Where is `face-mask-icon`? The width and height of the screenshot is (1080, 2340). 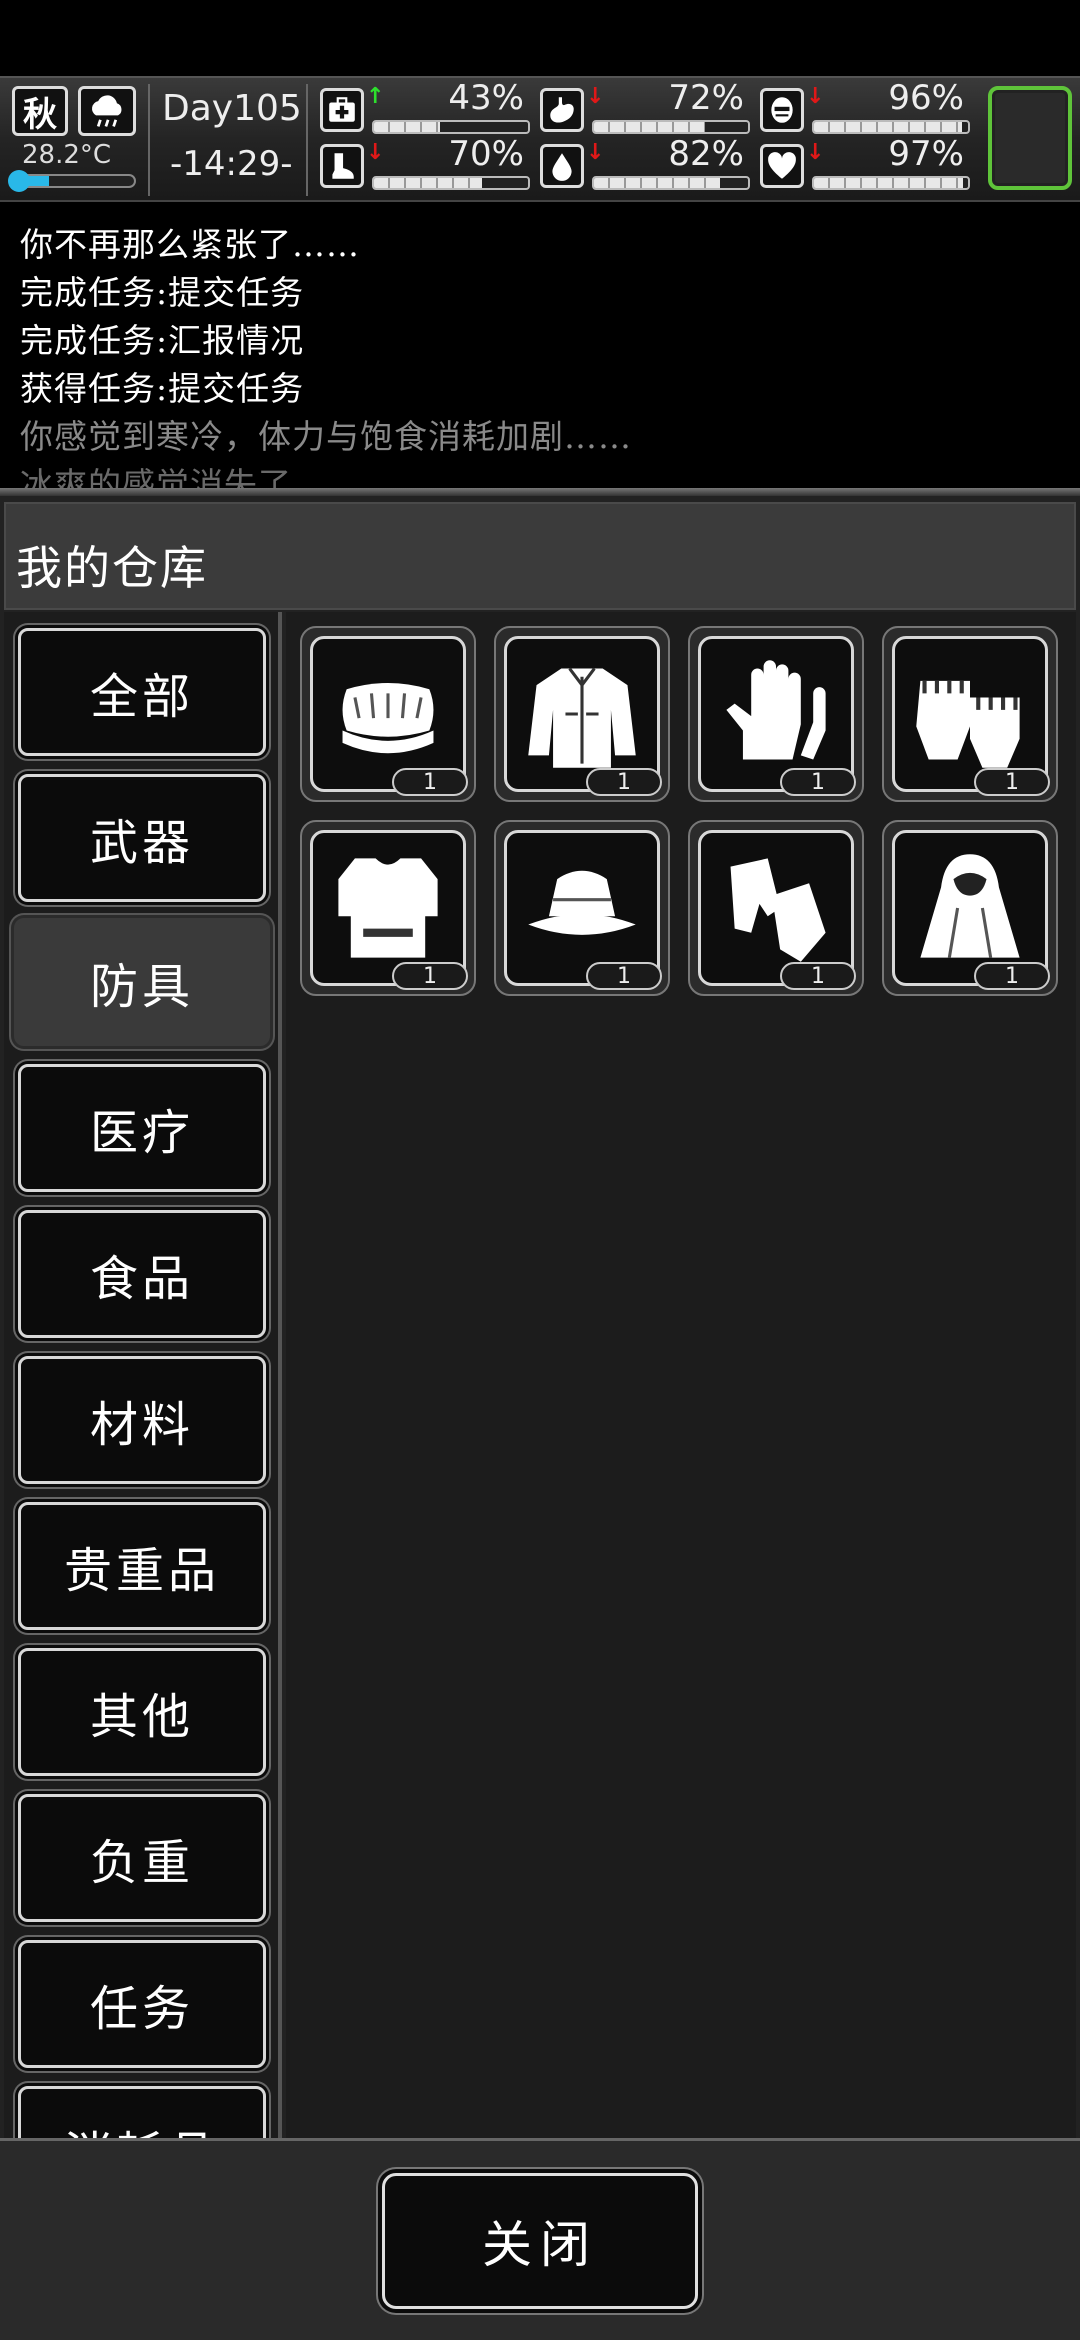
face-mask-icon is located at coordinates (782, 110).